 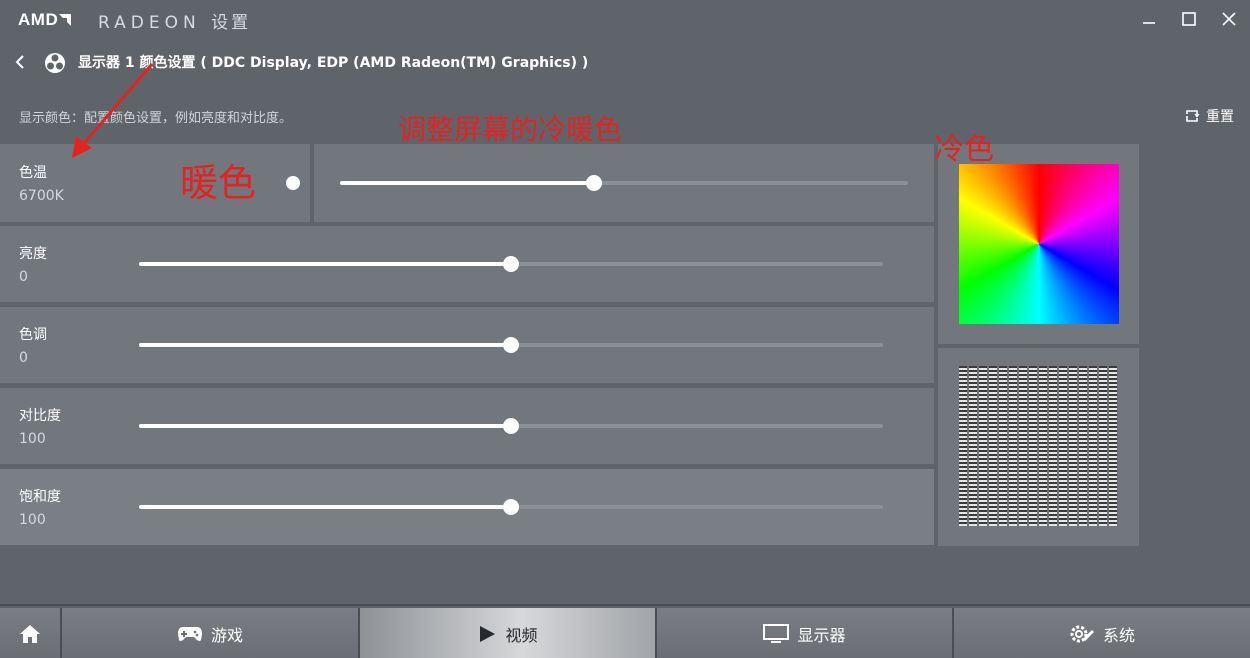 I want to click on gear-wrench-icon, so click(x=1082, y=634).